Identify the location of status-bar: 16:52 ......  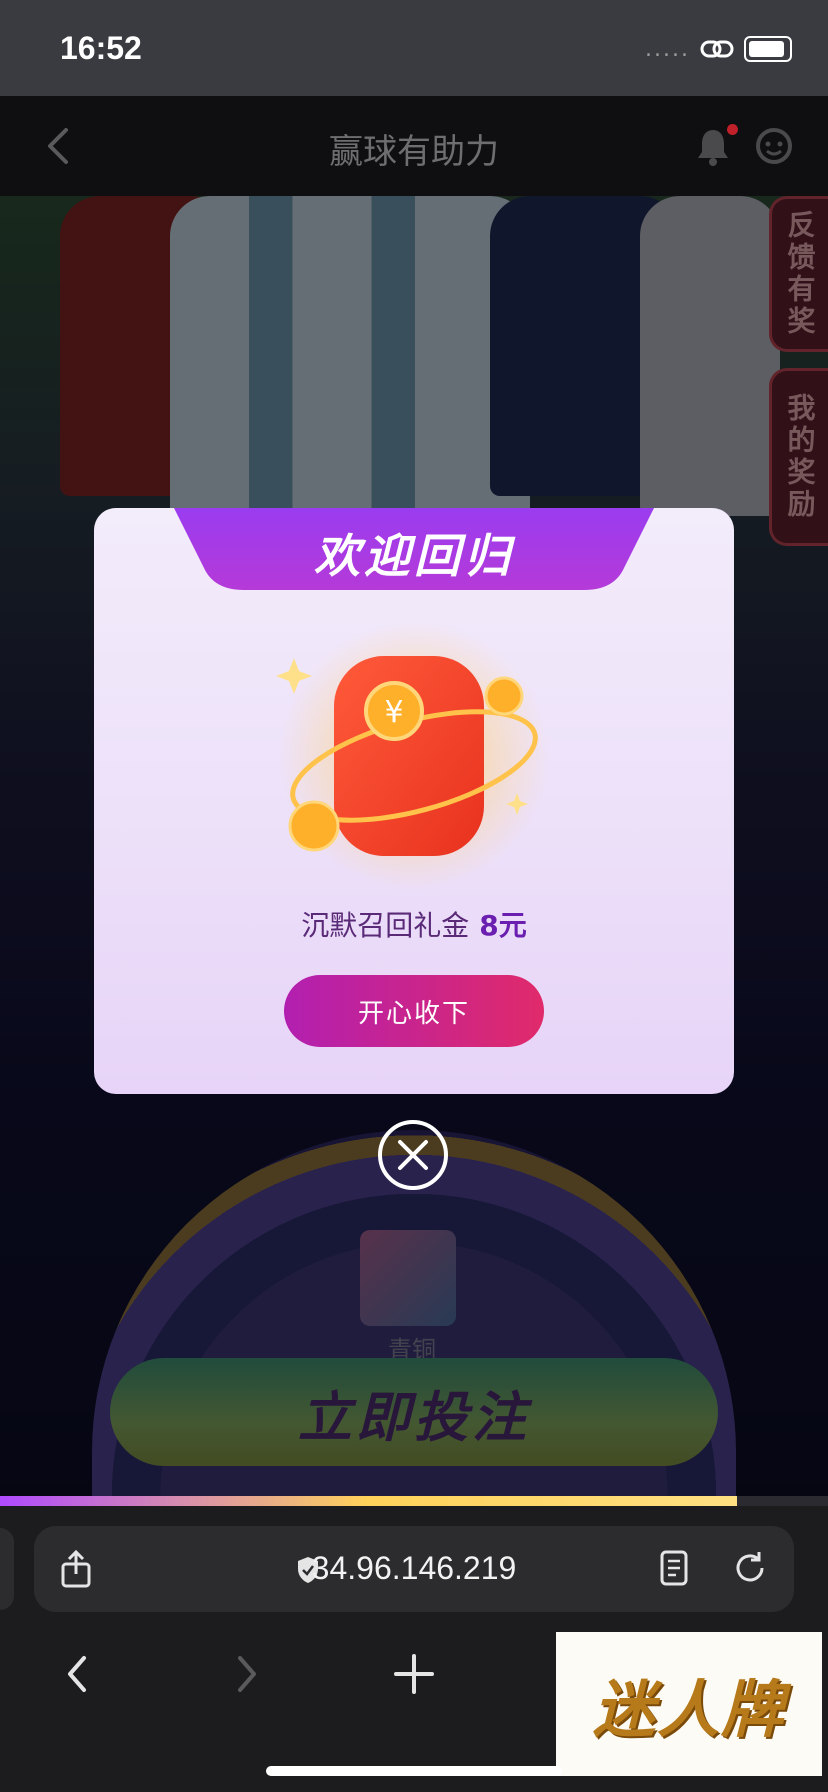
(414, 48).